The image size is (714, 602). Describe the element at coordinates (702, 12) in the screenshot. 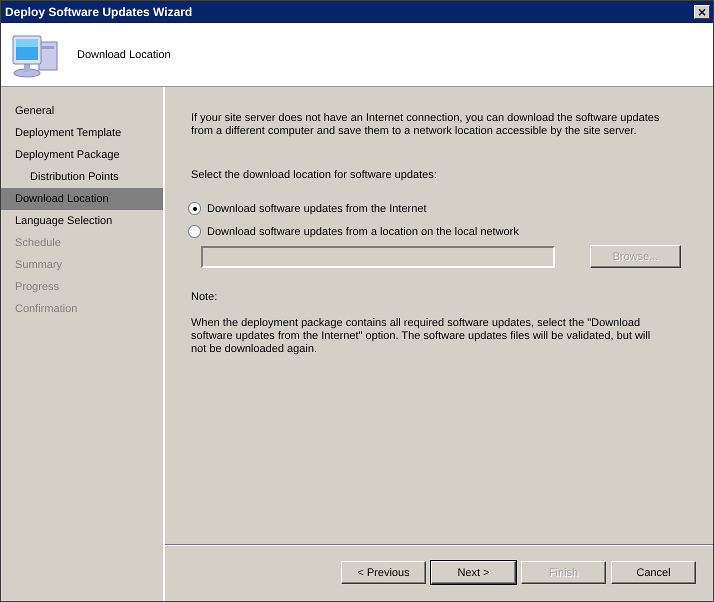

I see `close-button: ×` at that location.